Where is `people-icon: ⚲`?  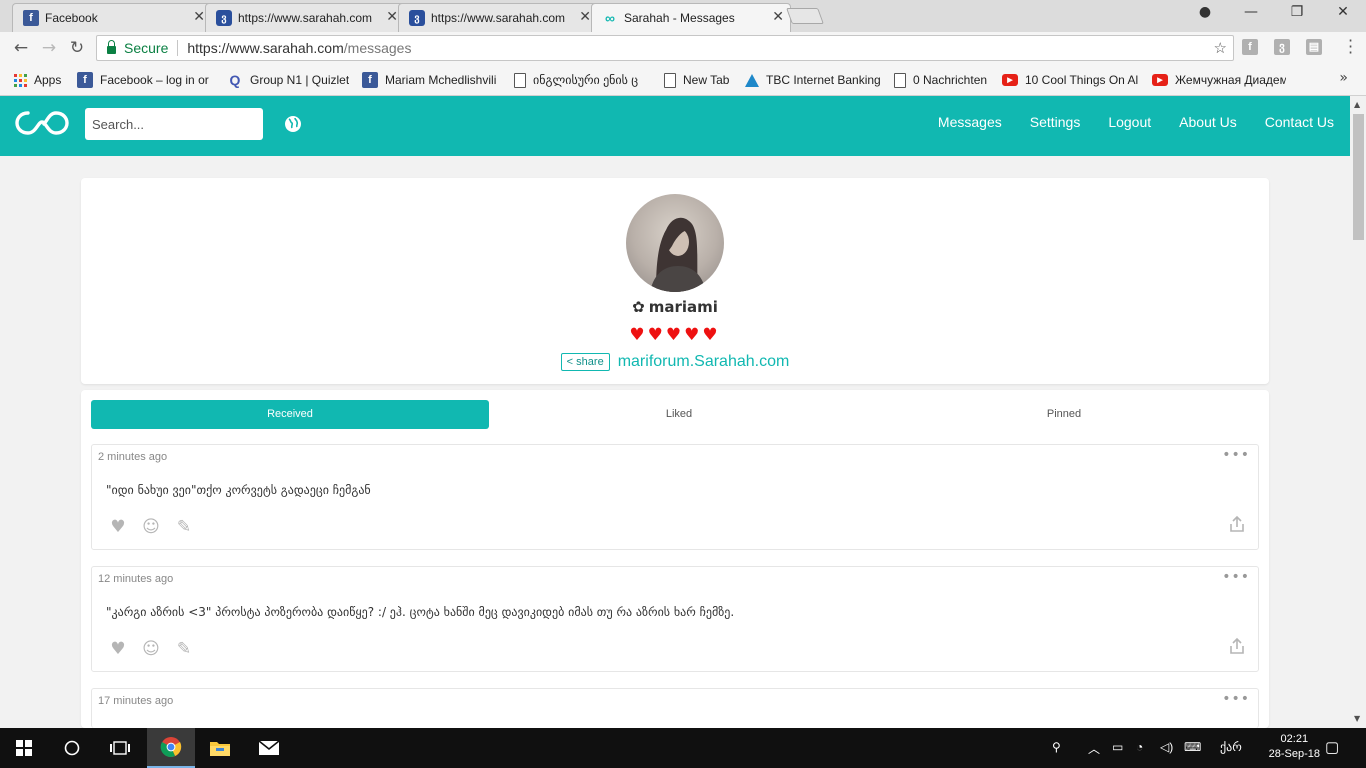 people-icon: ⚲ is located at coordinates (1056, 747).